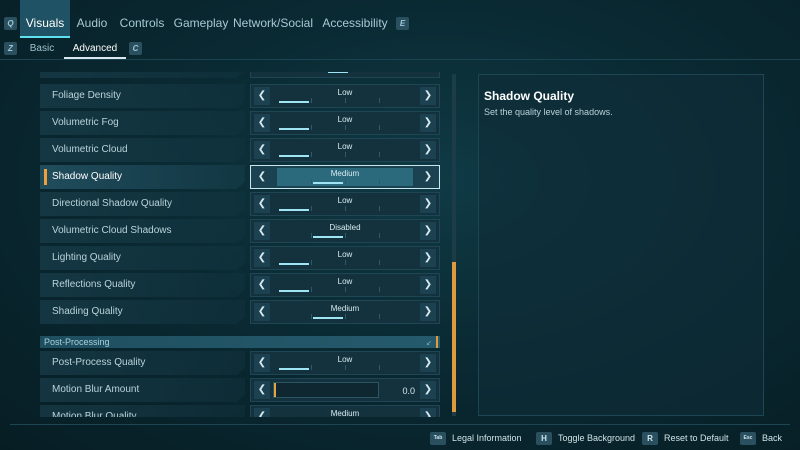 The height and width of the screenshot is (450, 800). What do you see at coordinates (242, 231) in the screenshot?
I see `setting-row-volumetric-cloud-shadows: Volumetric Cloud Shadows ❮ Disabled ❯` at bounding box center [242, 231].